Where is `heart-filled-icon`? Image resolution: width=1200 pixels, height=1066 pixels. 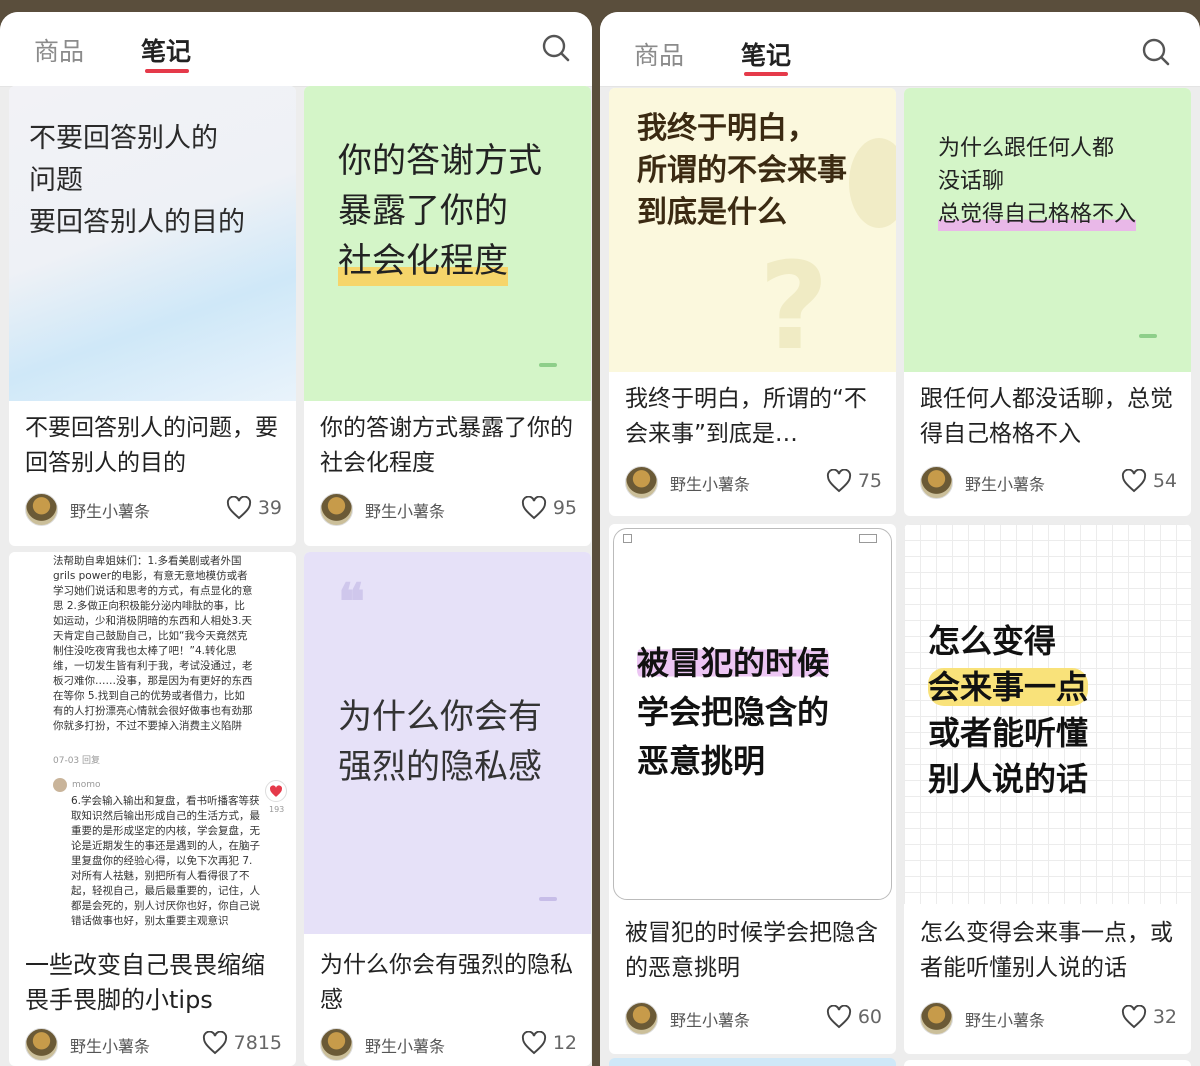 heart-filled-icon is located at coordinates (276, 791).